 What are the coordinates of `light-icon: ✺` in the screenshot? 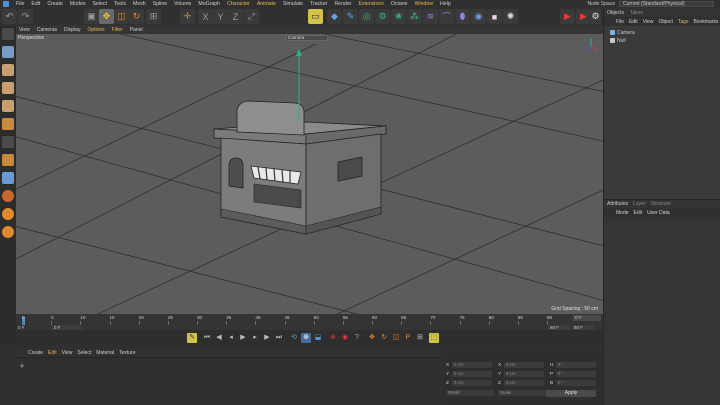 It's located at (510, 16).